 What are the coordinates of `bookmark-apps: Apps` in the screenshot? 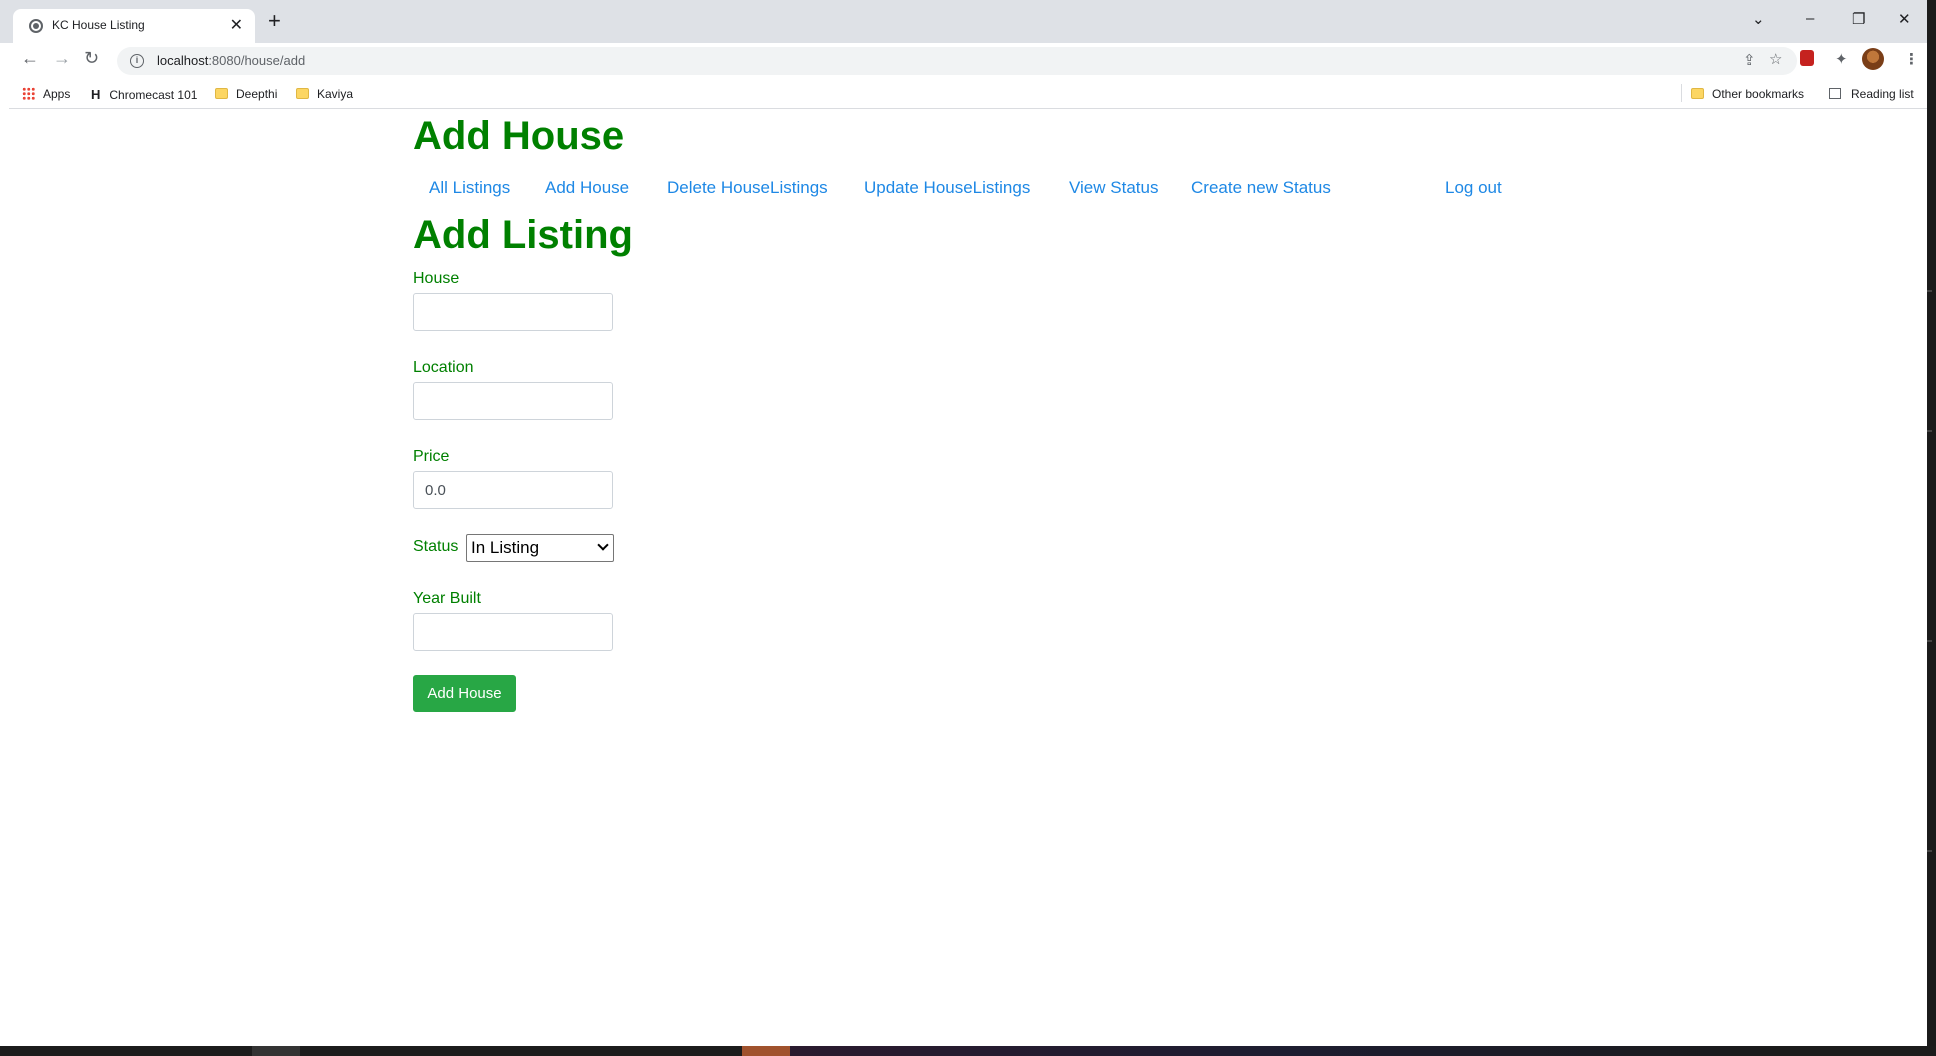 It's located at (46, 94).